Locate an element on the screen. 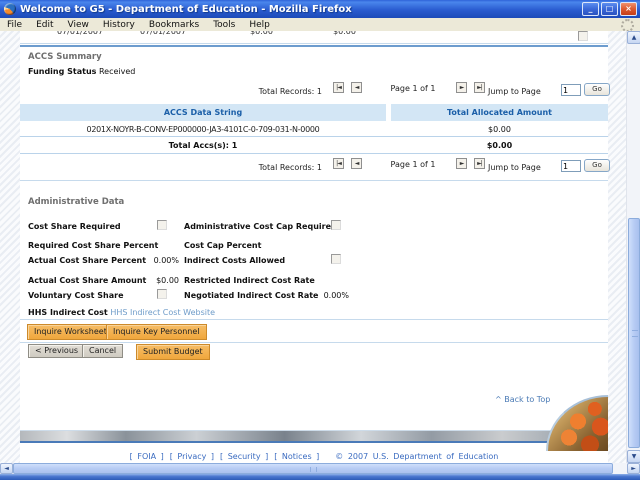 The width and height of the screenshot is (640, 480). privacy-link: [ Privacy ] is located at coordinates (192, 456).